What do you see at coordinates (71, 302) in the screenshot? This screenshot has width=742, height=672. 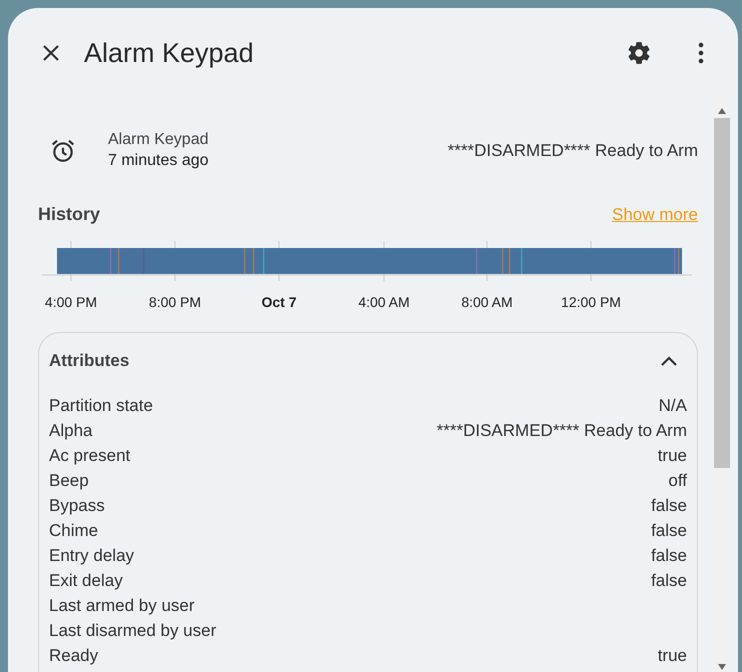 I see `axis-label: 4:00 PM` at bounding box center [71, 302].